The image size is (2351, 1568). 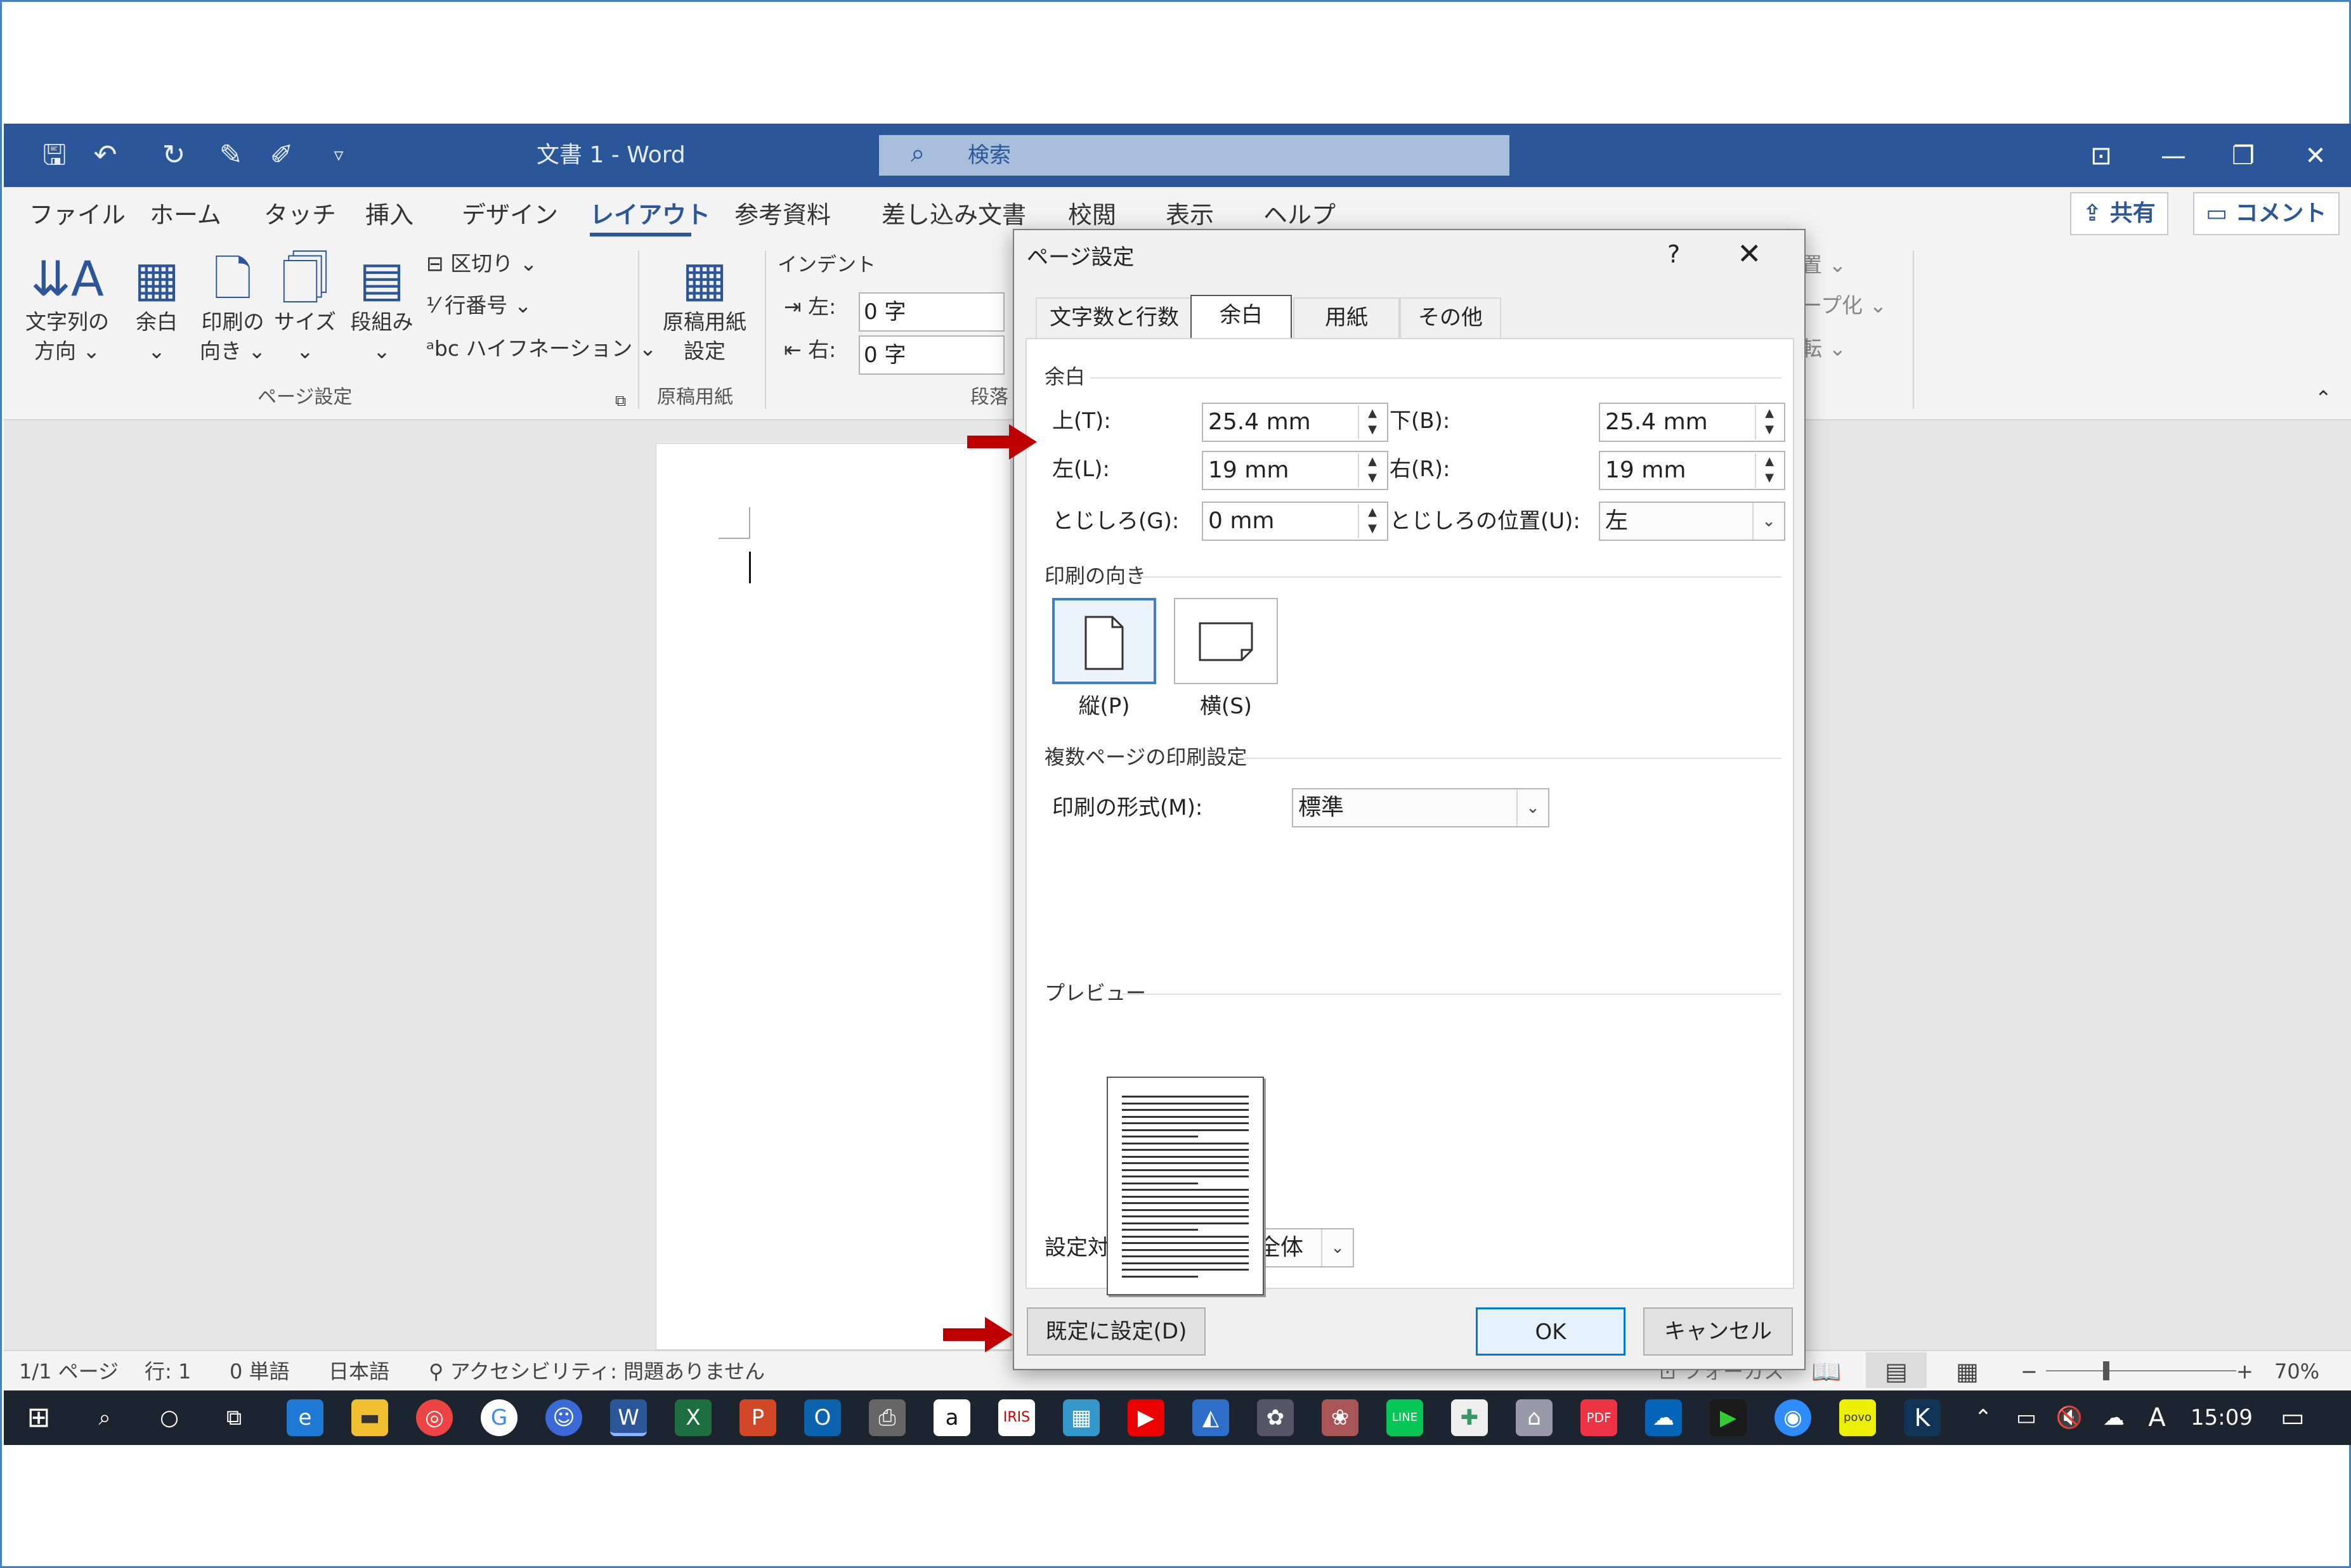 I want to click on task-view-icon: ⧉, so click(x=234, y=1417).